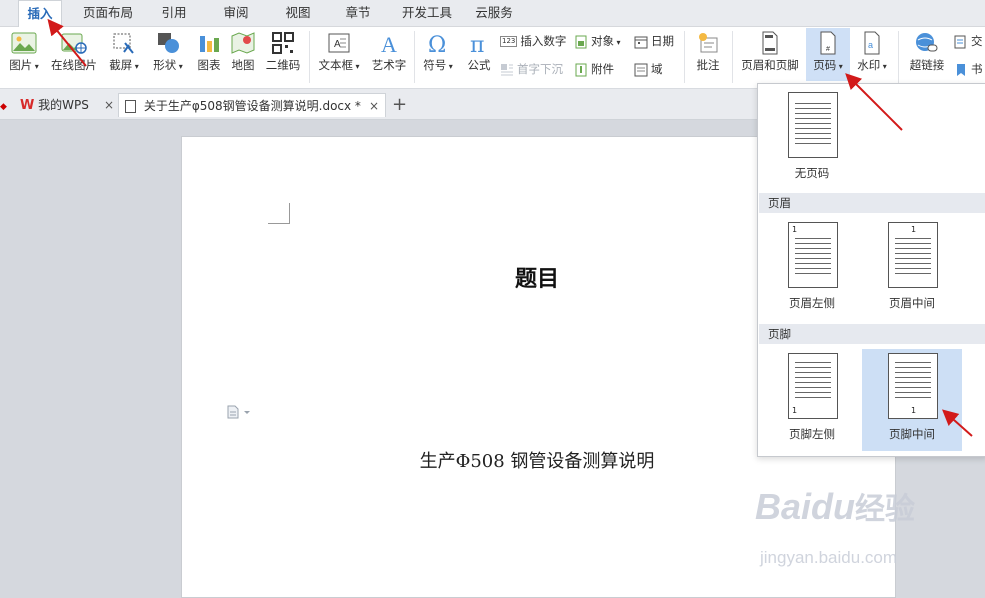 This screenshot has width=985, height=598. Describe the element at coordinates (874, 102) in the screenshot. I see `arrow-to-page-number-button` at that location.